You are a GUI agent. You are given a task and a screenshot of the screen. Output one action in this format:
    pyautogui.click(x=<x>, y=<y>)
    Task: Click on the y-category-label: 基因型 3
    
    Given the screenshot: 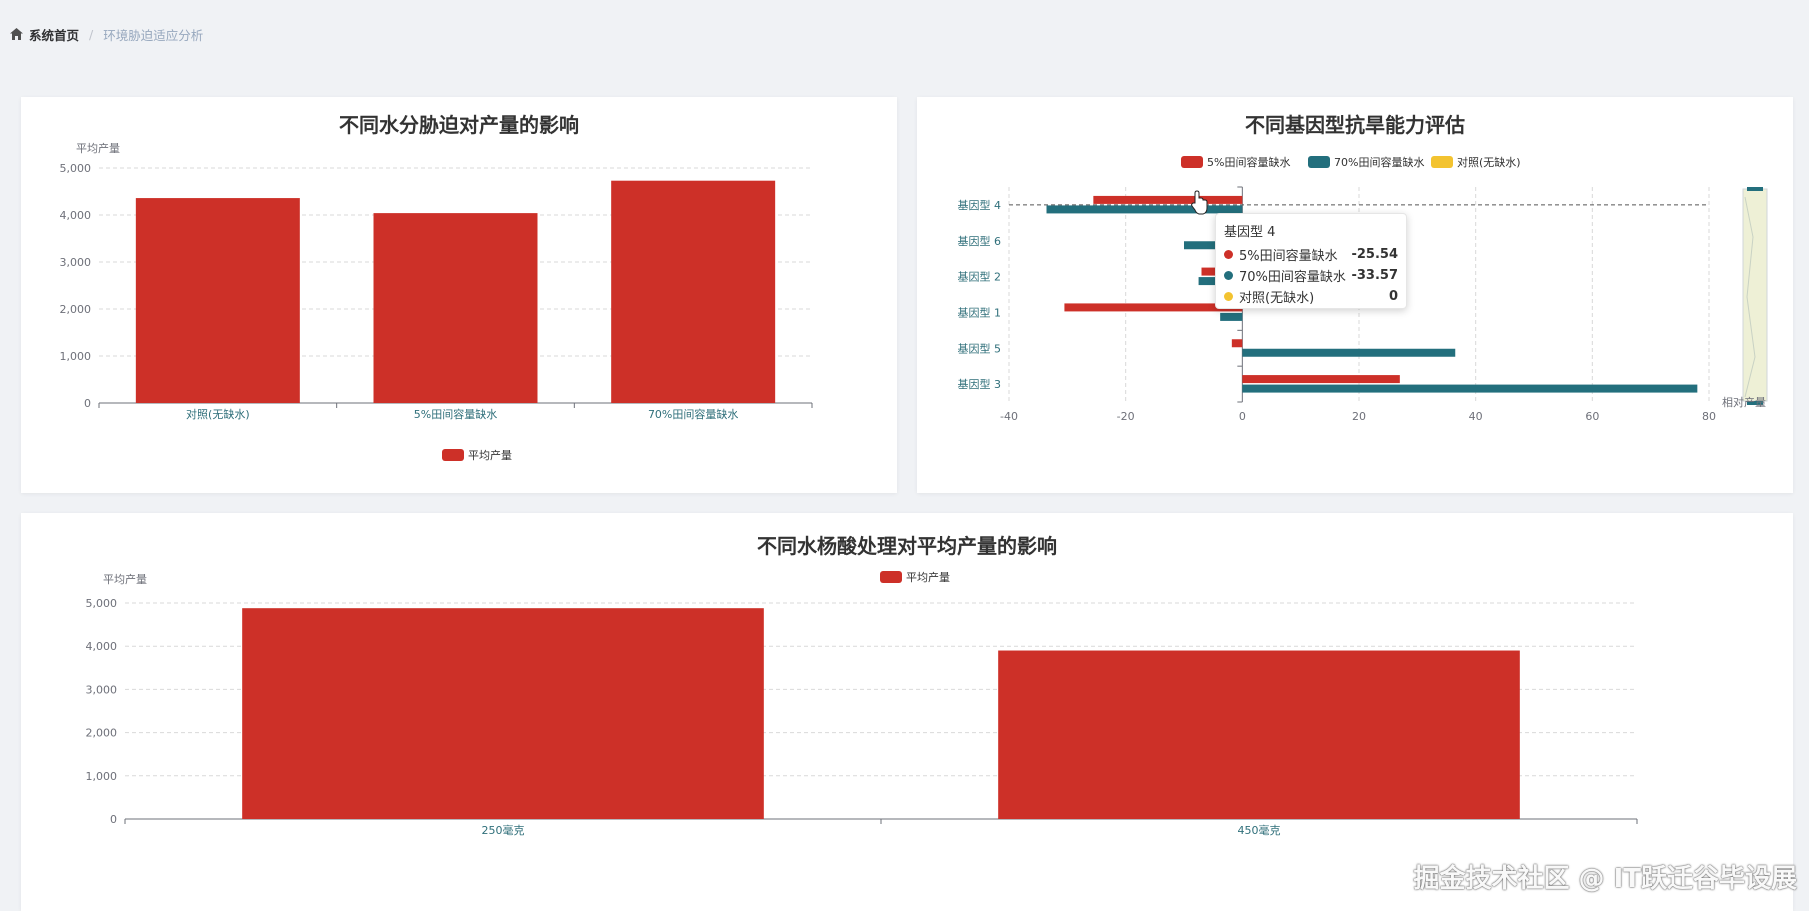 What is the action you would take?
    pyautogui.click(x=980, y=384)
    